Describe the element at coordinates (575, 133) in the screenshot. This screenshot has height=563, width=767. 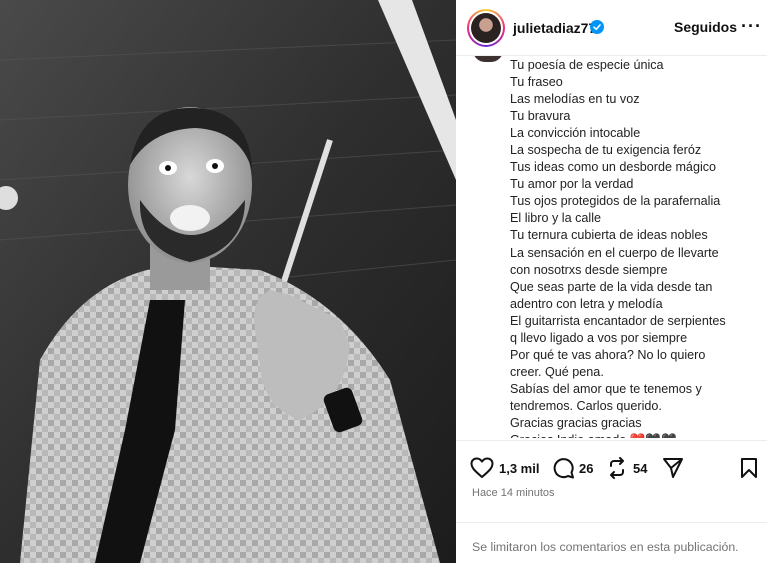
I see `caption-line: La convicción intocable` at that location.